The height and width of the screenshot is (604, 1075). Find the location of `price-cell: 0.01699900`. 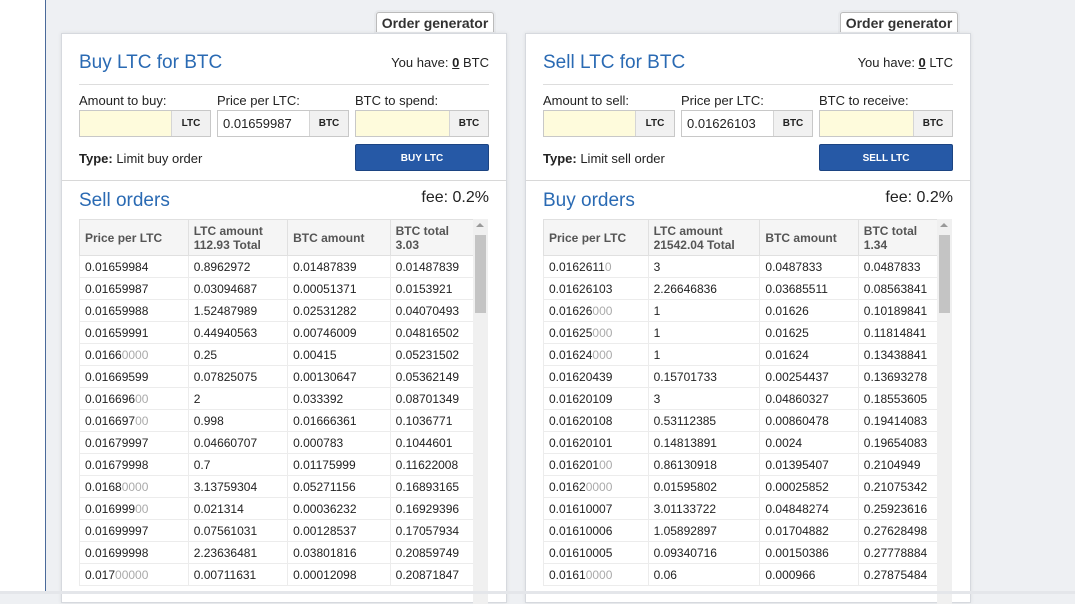

price-cell: 0.01699900 is located at coordinates (134, 508).